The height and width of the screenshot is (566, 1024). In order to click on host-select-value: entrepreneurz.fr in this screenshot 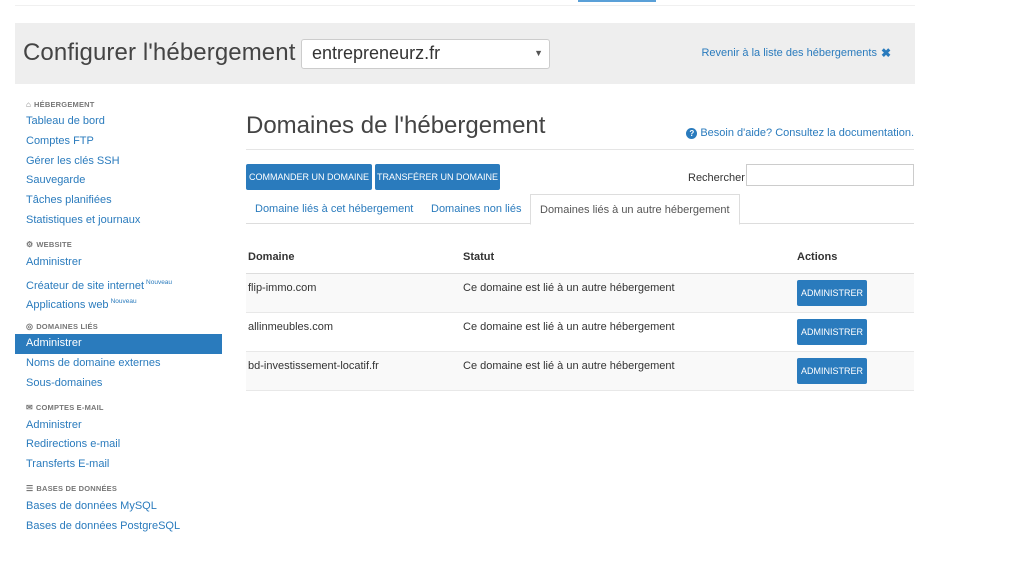, I will do `click(376, 53)`.